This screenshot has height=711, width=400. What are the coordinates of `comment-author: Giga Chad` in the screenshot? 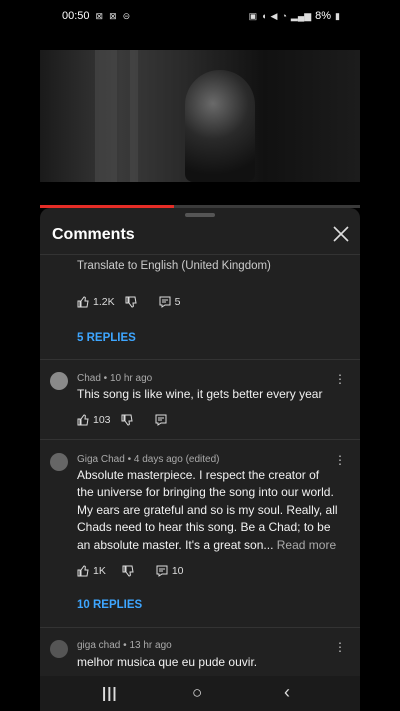 It's located at (101, 459).